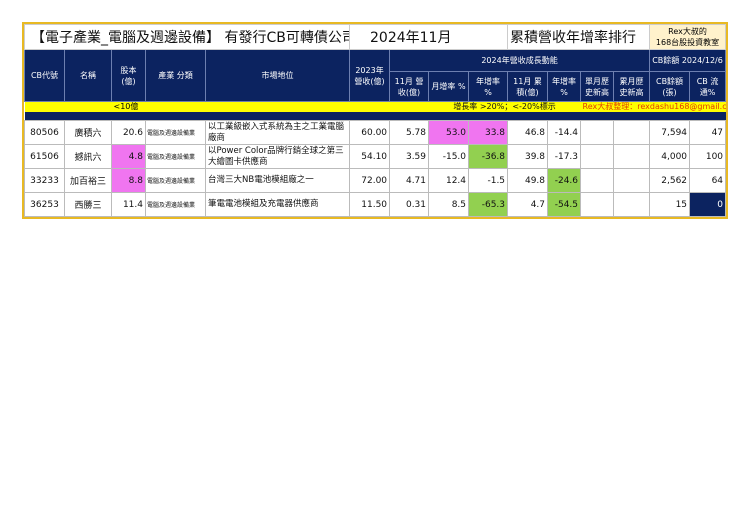  I want to click on cell-cb-ratio: 100, so click(708, 156).